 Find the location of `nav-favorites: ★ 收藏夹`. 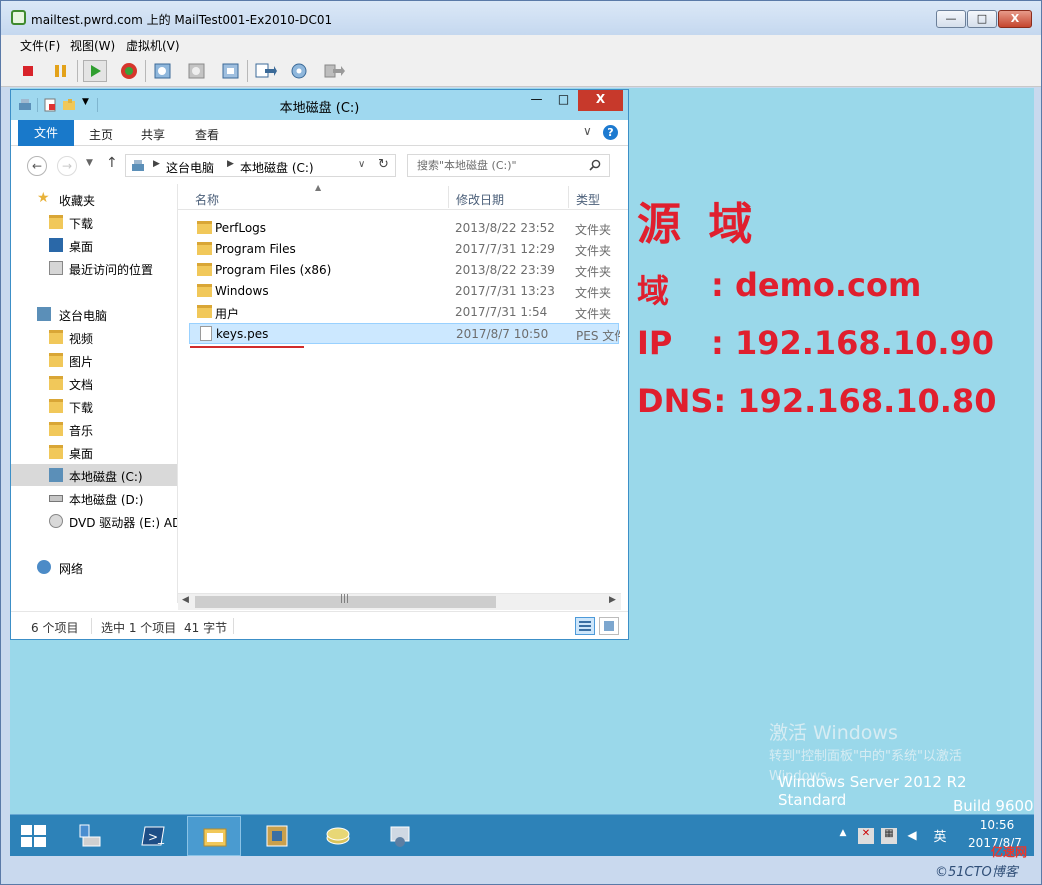

nav-favorites: ★ 收藏夹 is located at coordinates (94, 199).